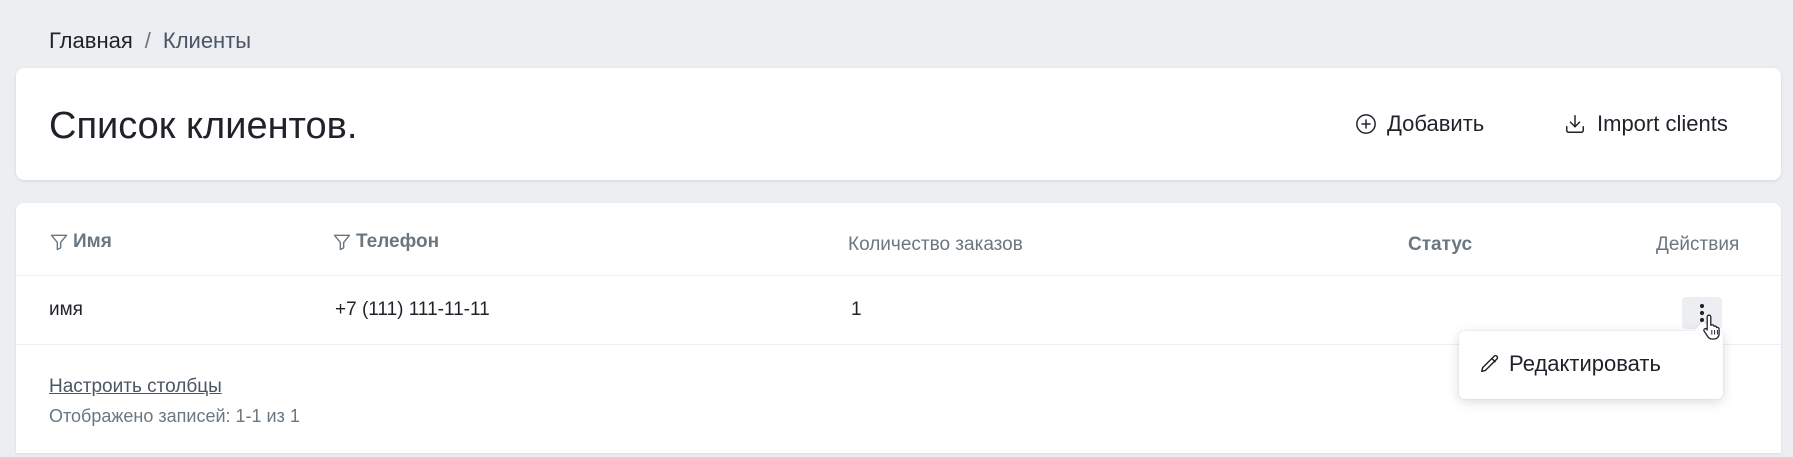  What do you see at coordinates (1575, 124) in the screenshot?
I see `download-icon` at bounding box center [1575, 124].